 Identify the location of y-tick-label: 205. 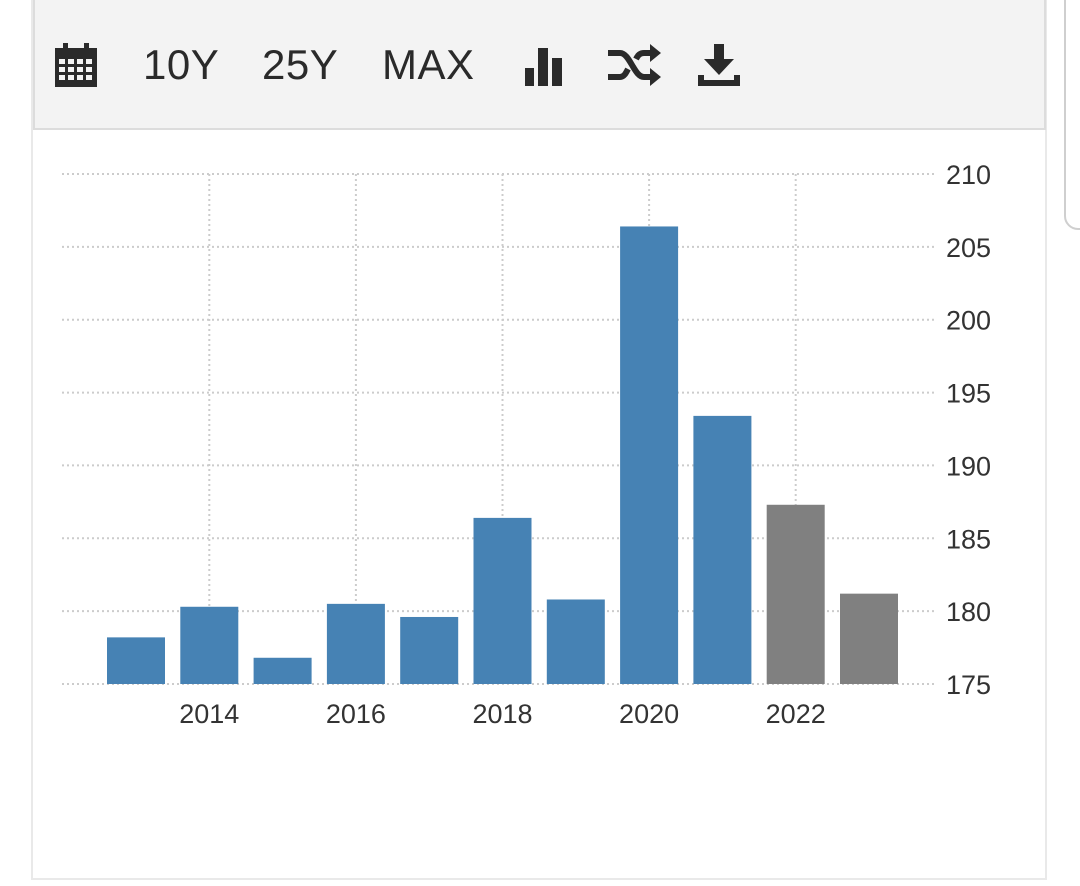
(968, 248).